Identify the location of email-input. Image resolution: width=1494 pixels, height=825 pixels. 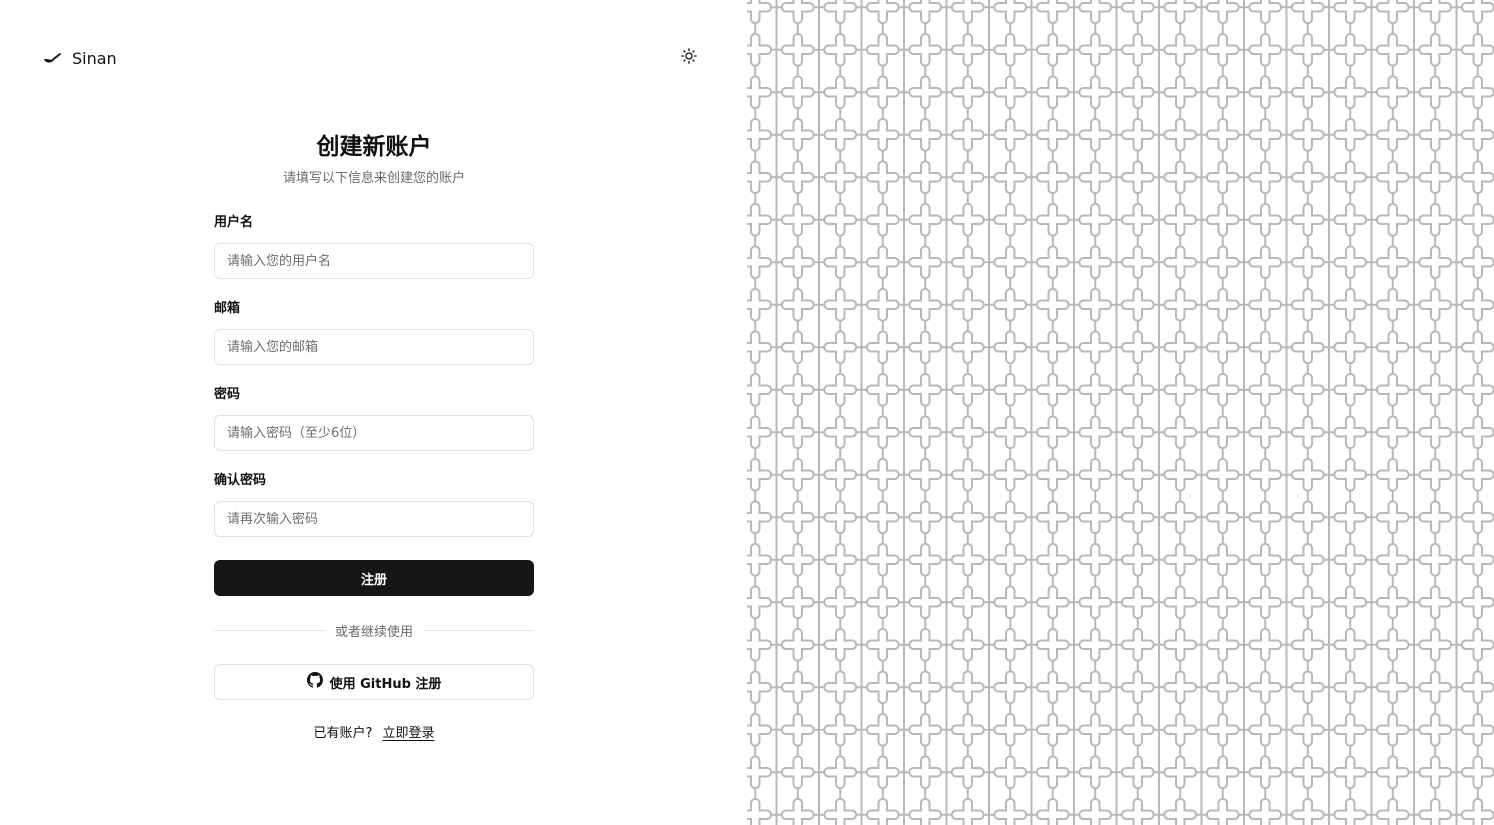
(374, 347).